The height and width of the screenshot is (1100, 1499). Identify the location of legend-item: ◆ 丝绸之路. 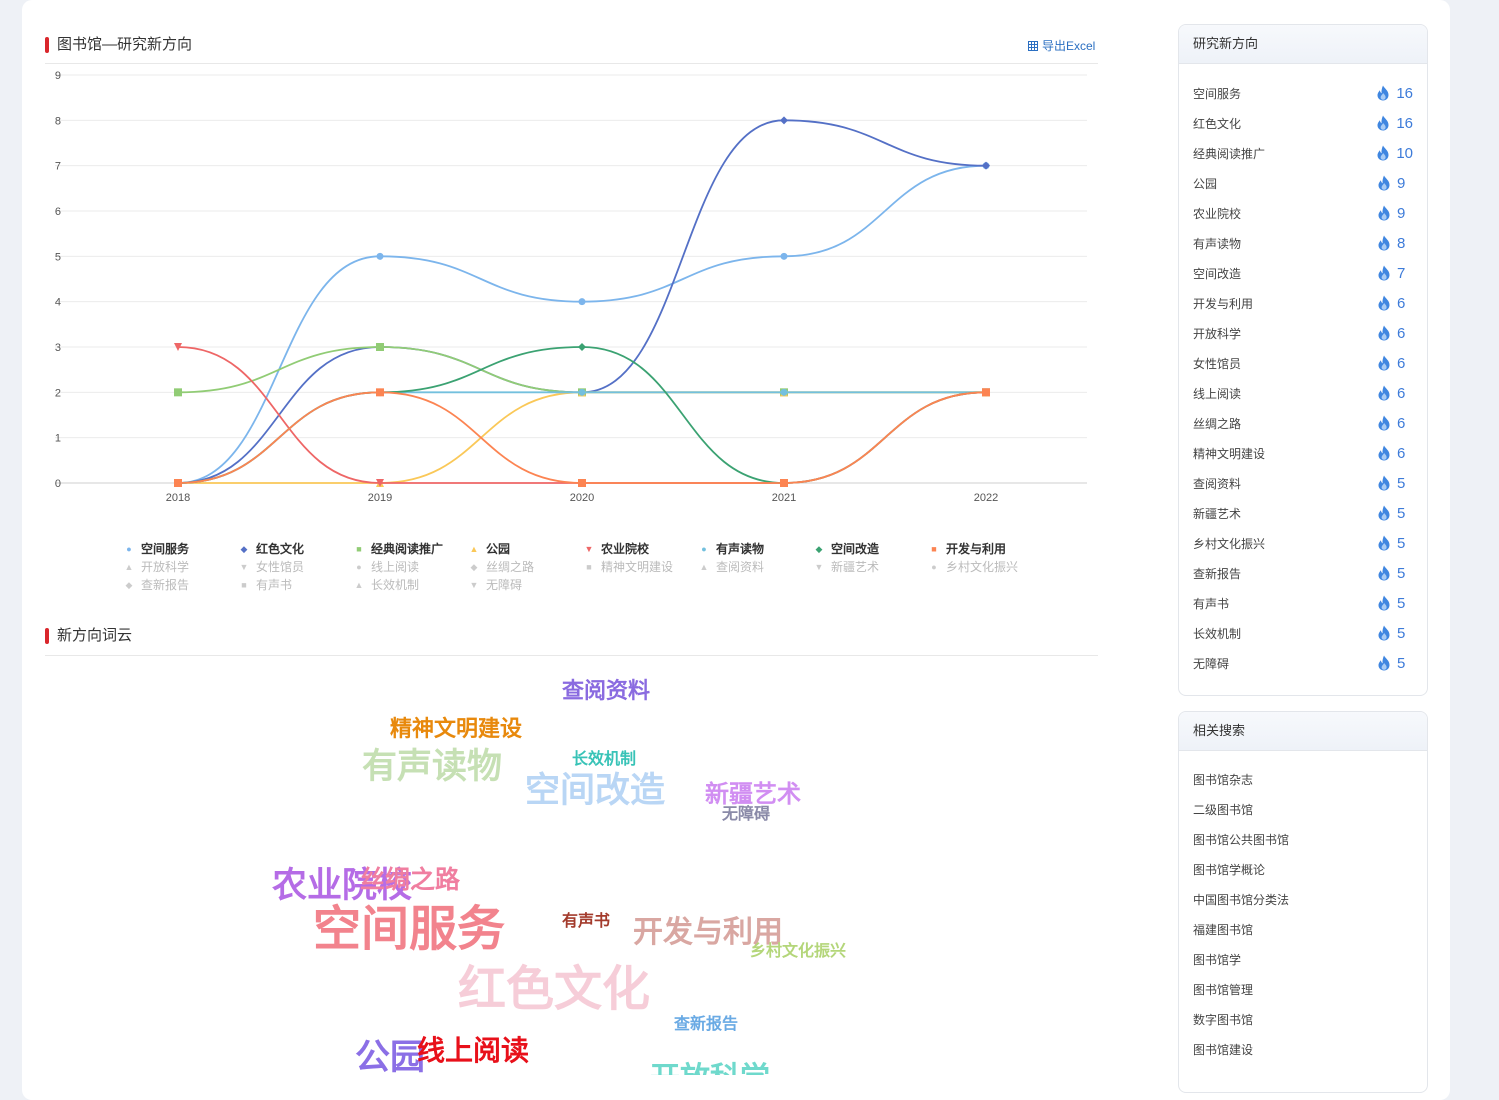
(524, 567).